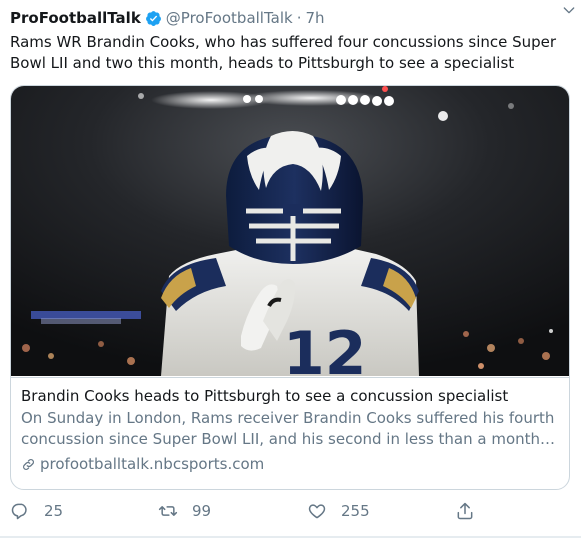  Describe the element at coordinates (54, 511) in the screenshot. I see `reply-count: 25` at that location.